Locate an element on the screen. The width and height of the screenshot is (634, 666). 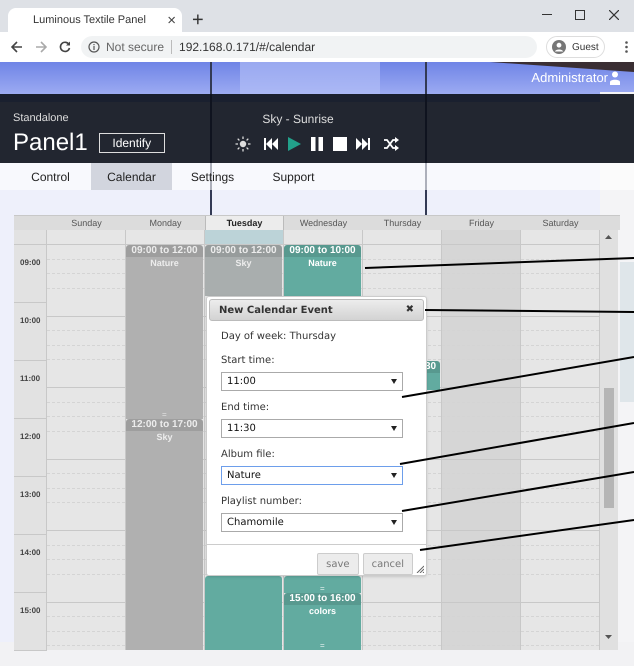
day-header: Monday is located at coordinates (165, 223).